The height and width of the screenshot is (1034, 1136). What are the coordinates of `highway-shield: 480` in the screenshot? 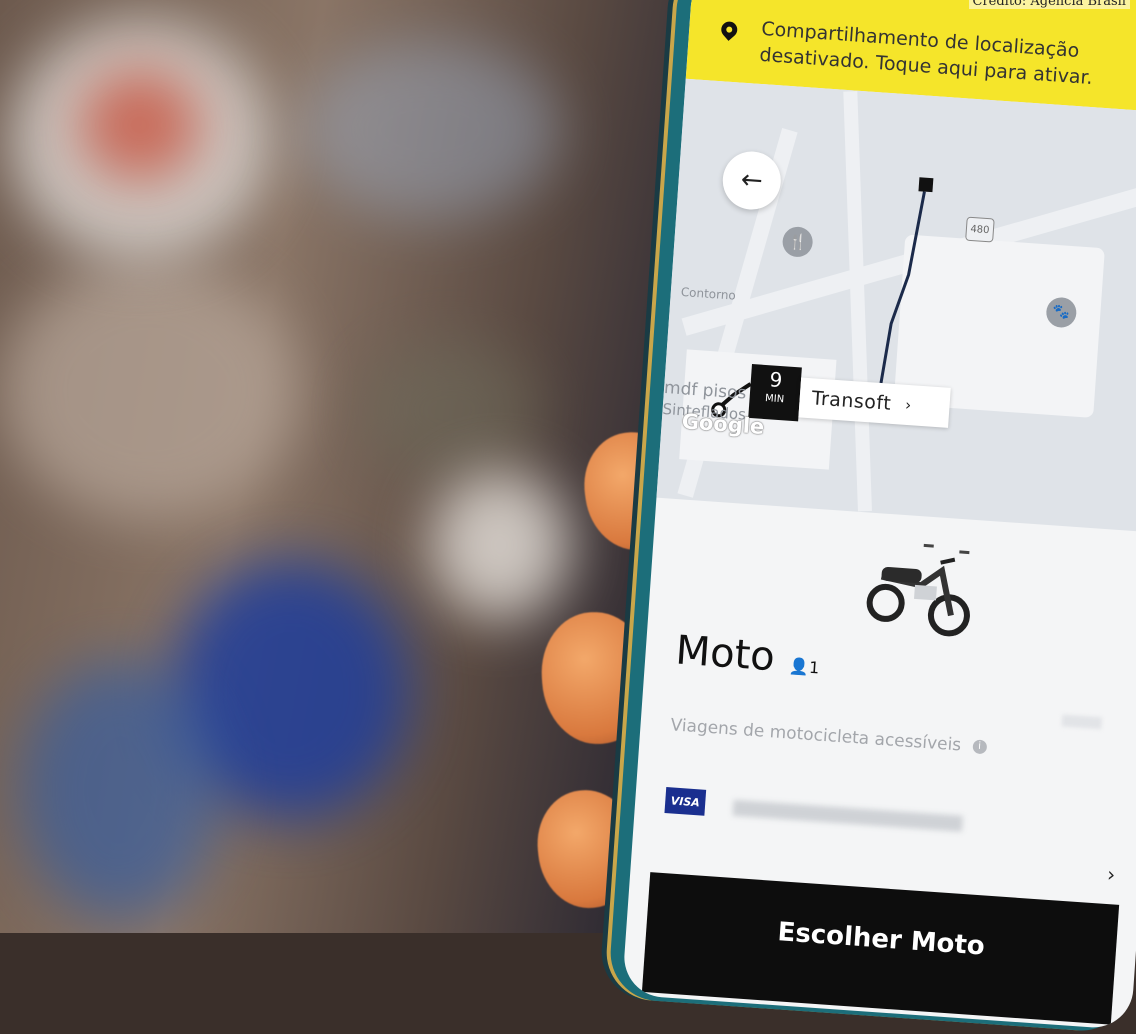 It's located at (980, 229).